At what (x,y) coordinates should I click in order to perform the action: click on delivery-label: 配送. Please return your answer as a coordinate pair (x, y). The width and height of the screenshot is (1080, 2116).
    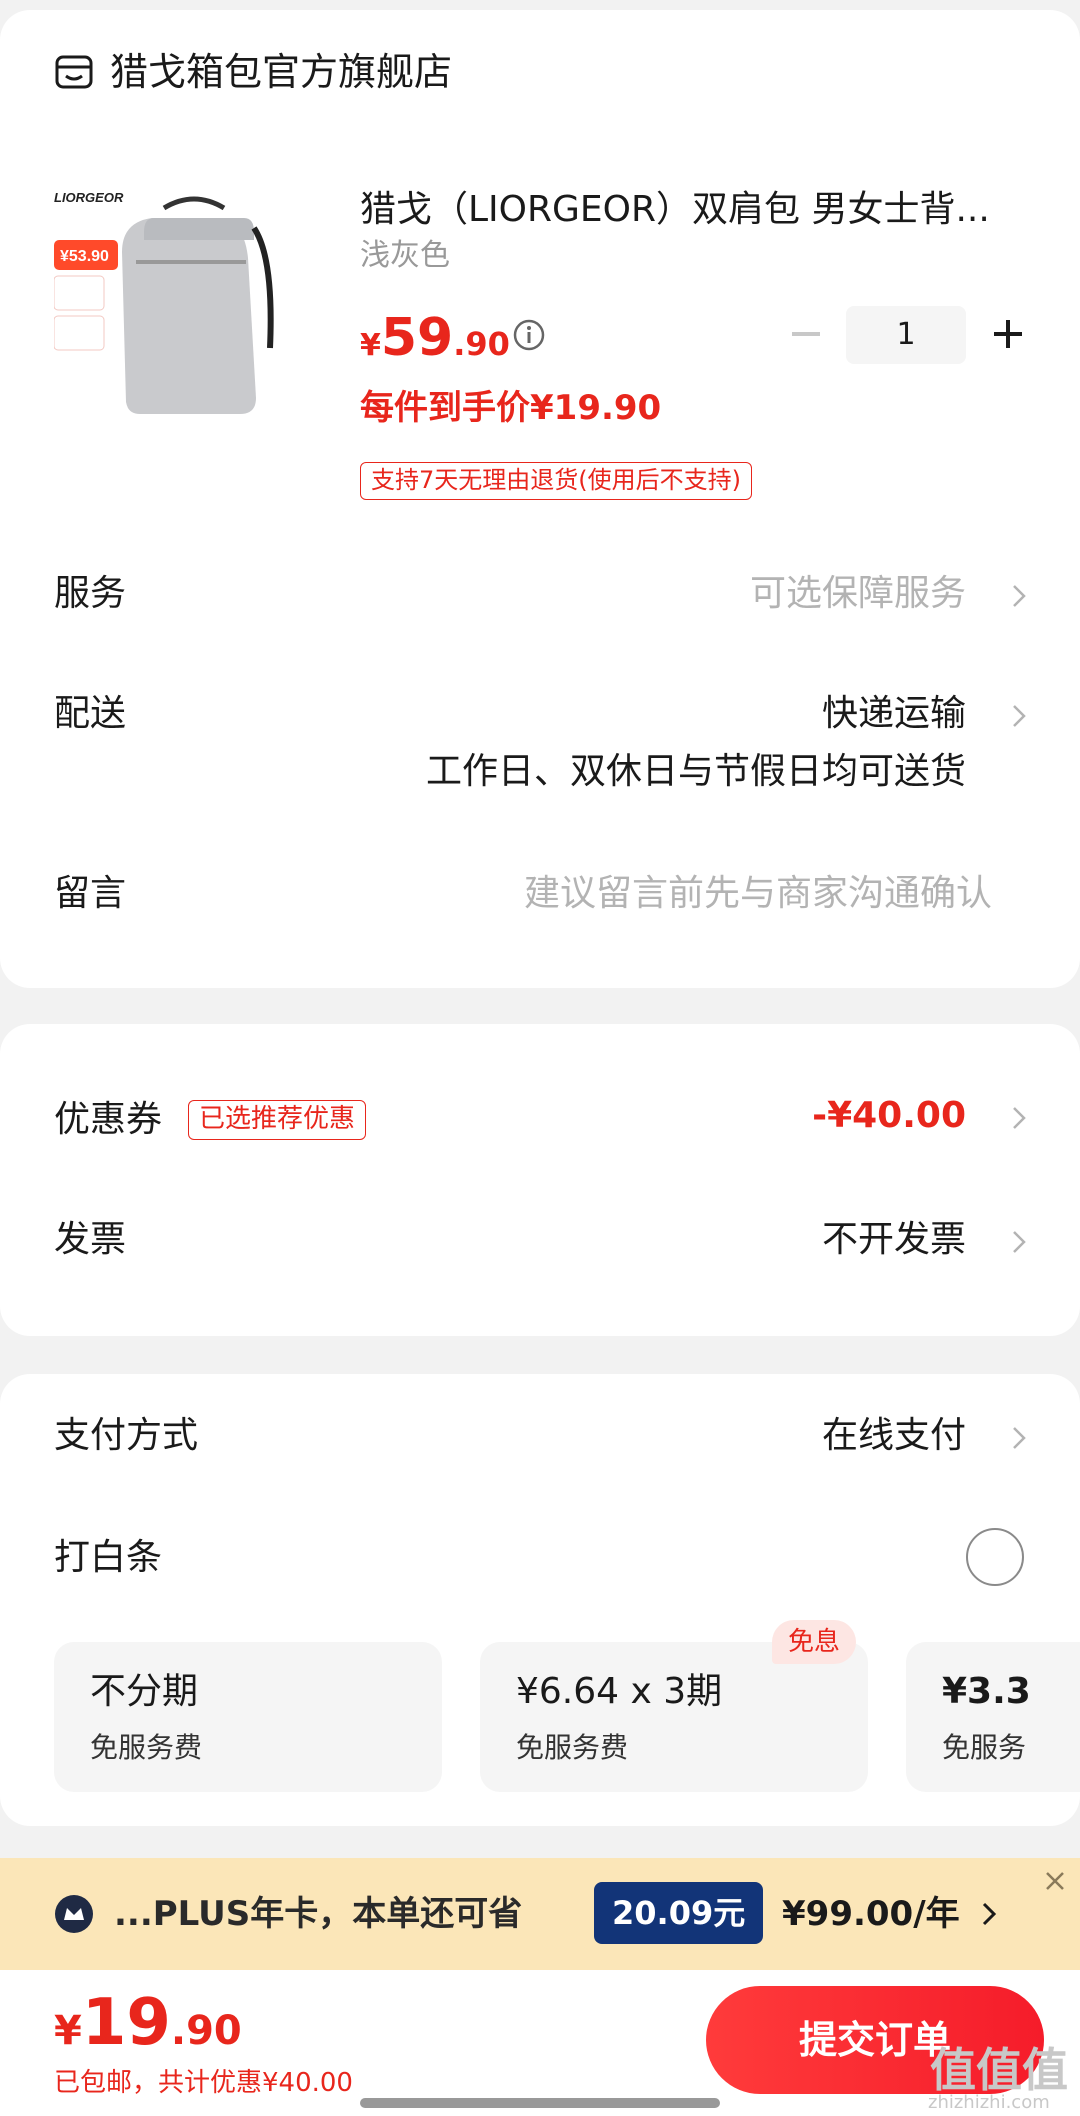
    Looking at the image, I should click on (90, 713).